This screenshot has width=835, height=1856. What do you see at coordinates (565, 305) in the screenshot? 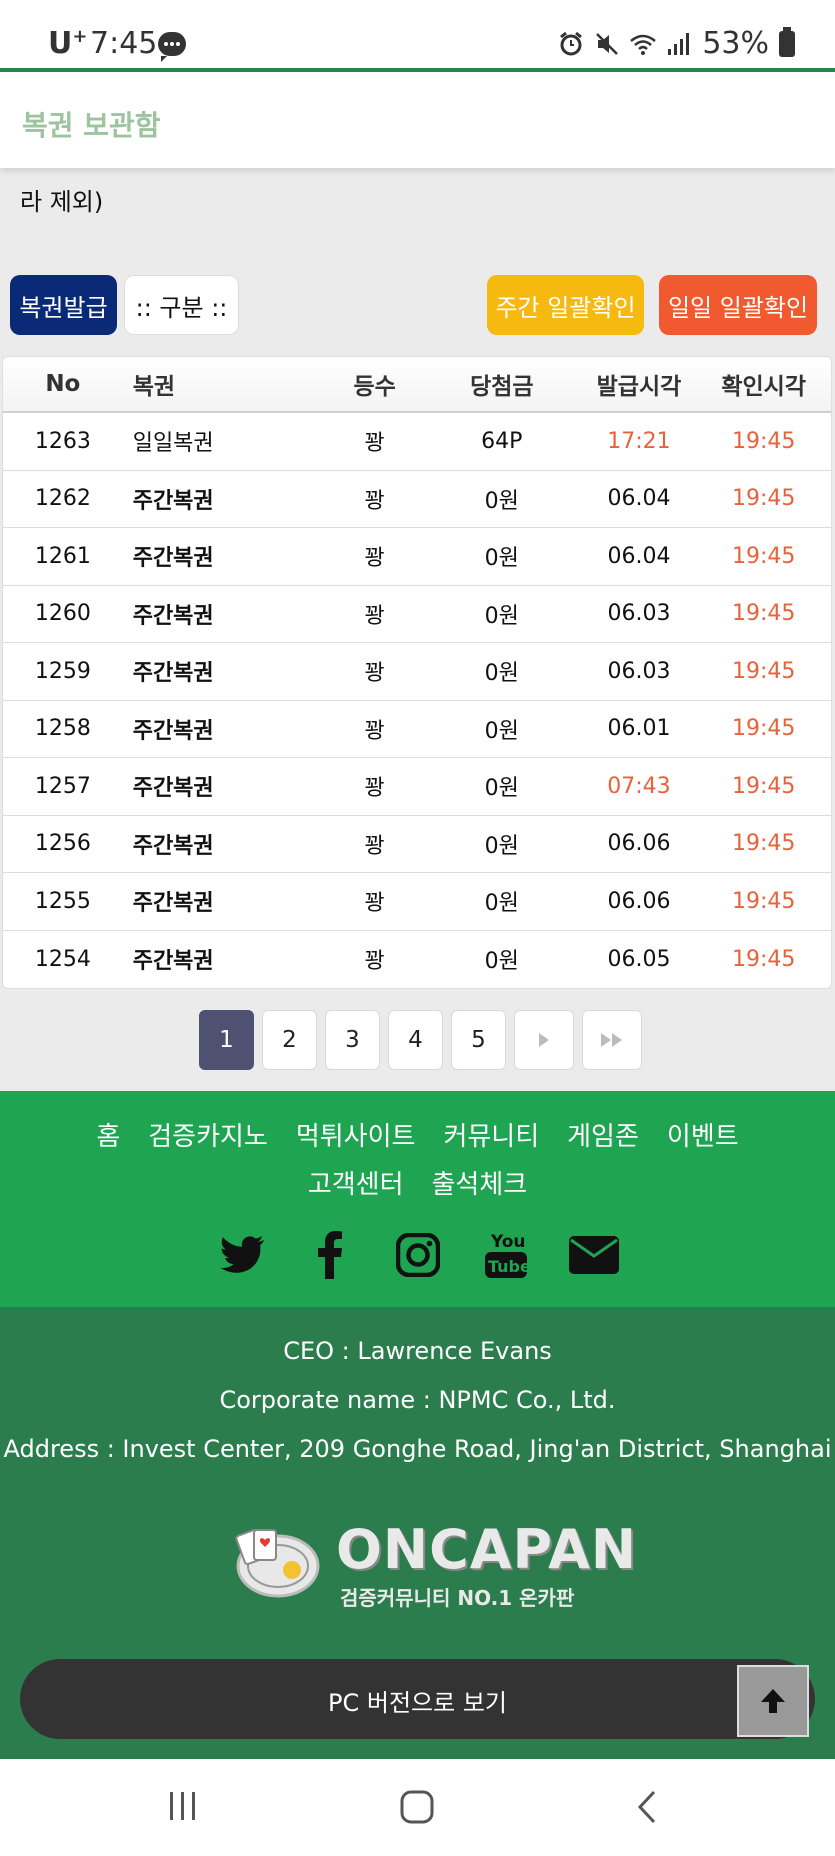
I see `weekly-check-all-button: 주간 일괄확인` at bounding box center [565, 305].